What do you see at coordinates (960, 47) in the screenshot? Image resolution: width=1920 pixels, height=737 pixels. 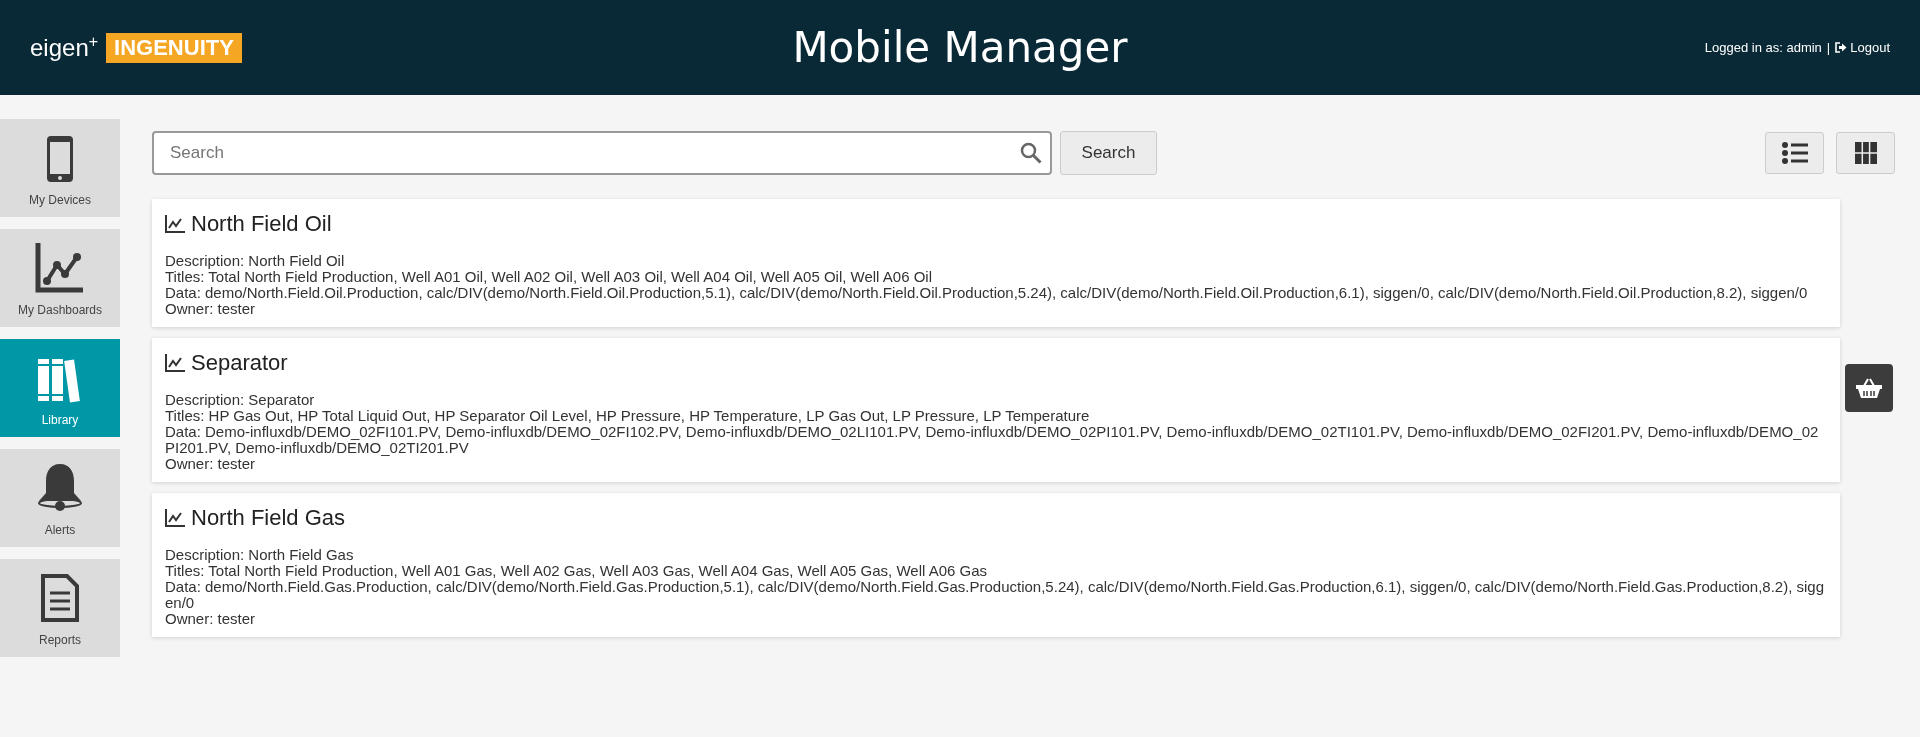 I see `app-title: Mobile Manager` at bounding box center [960, 47].